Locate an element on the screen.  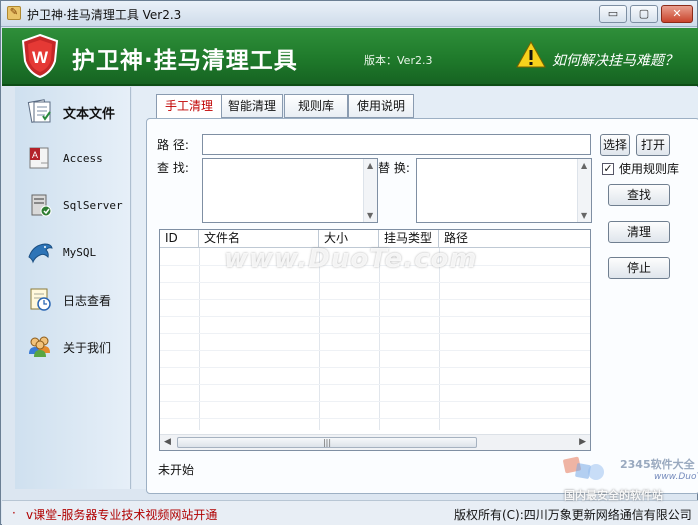
sidebar-item-label: Access is located at coordinates (83, 158).